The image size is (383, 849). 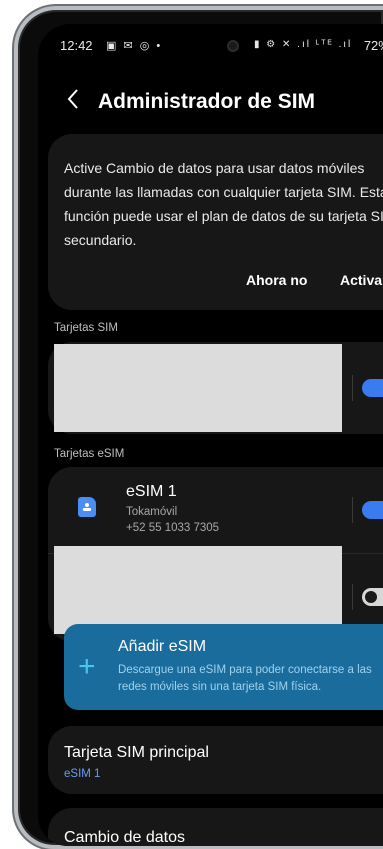 I want to click on data-switch-title: Cambio de datos, so click(x=124, y=837).